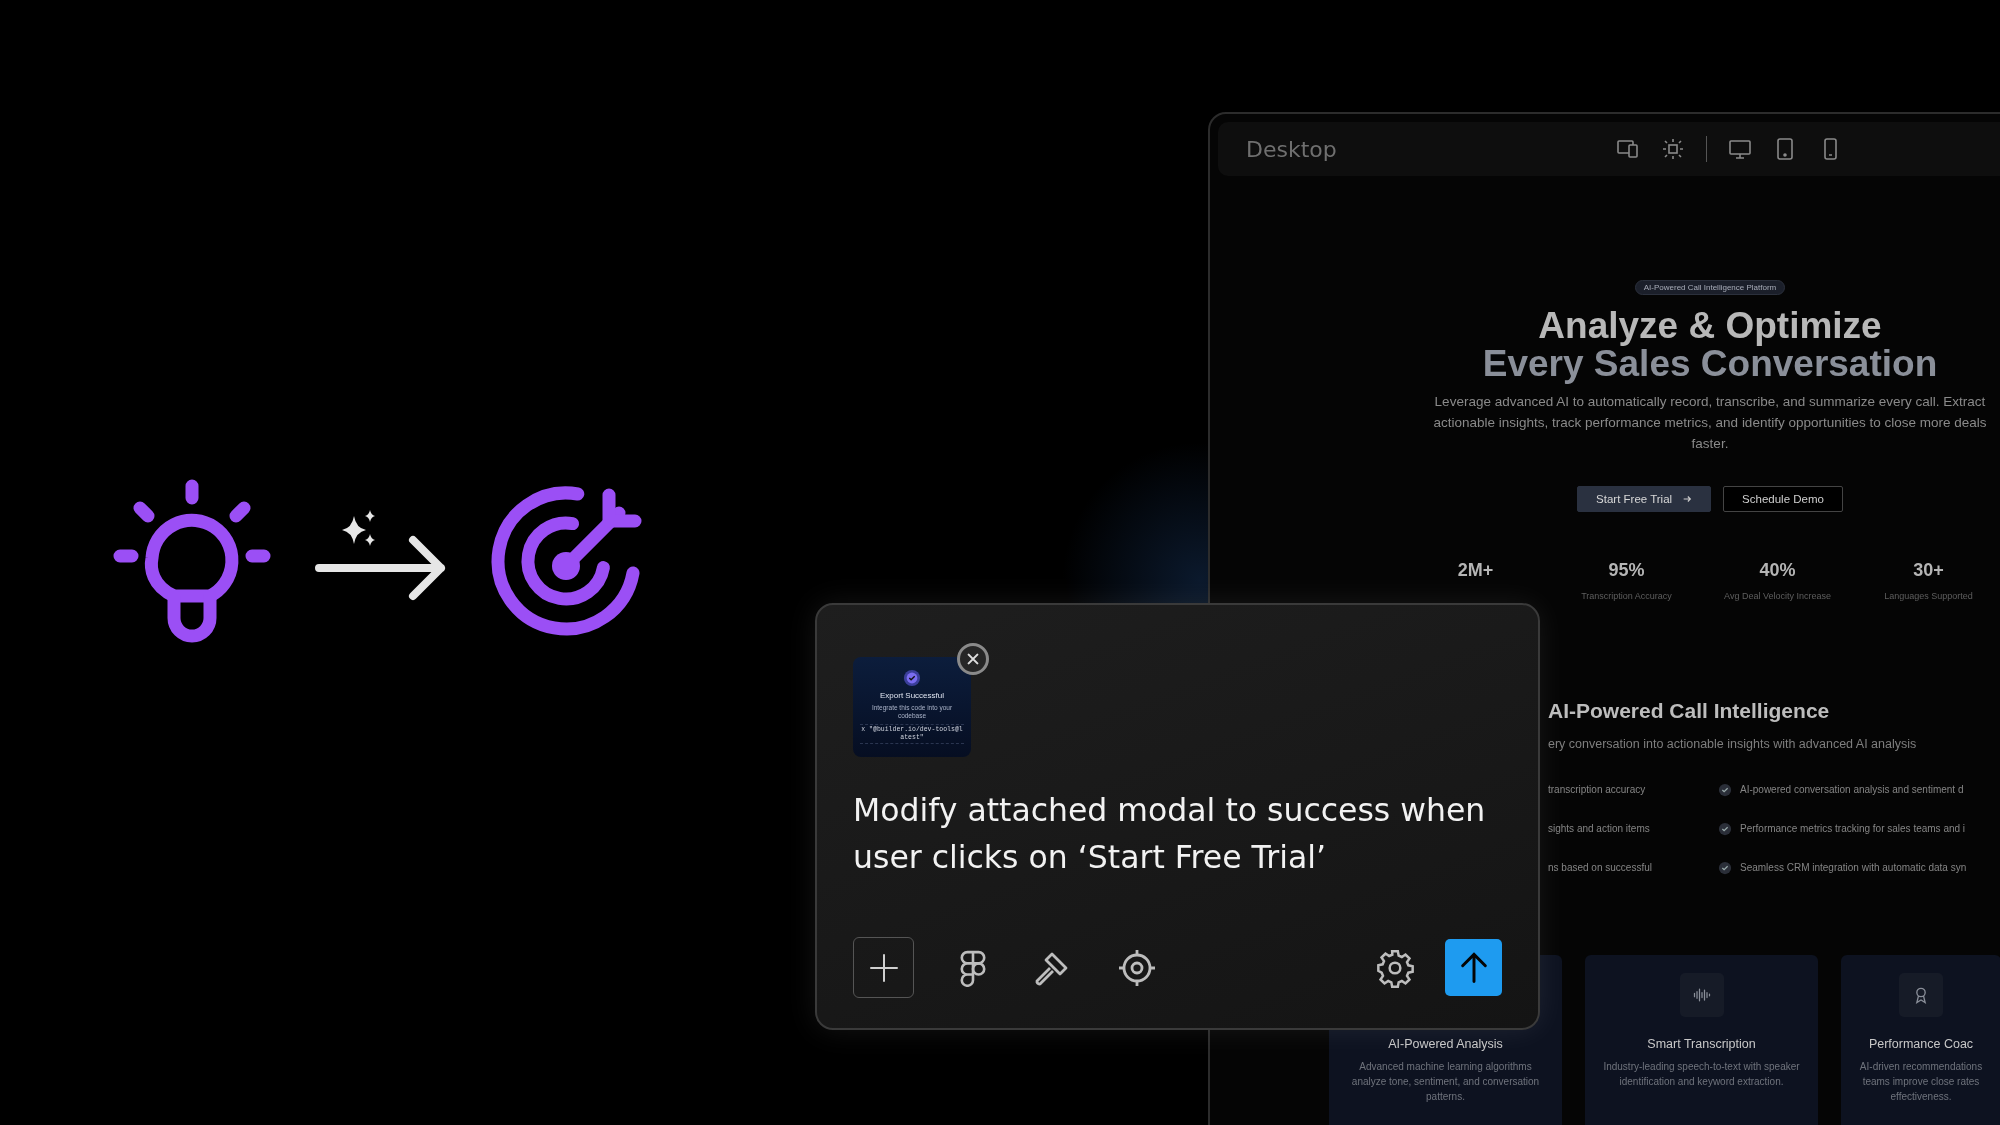  What do you see at coordinates (1599, 829) in the screenshot?
I see `feature-text: sights and action items` at bounding box center [1599, 829].